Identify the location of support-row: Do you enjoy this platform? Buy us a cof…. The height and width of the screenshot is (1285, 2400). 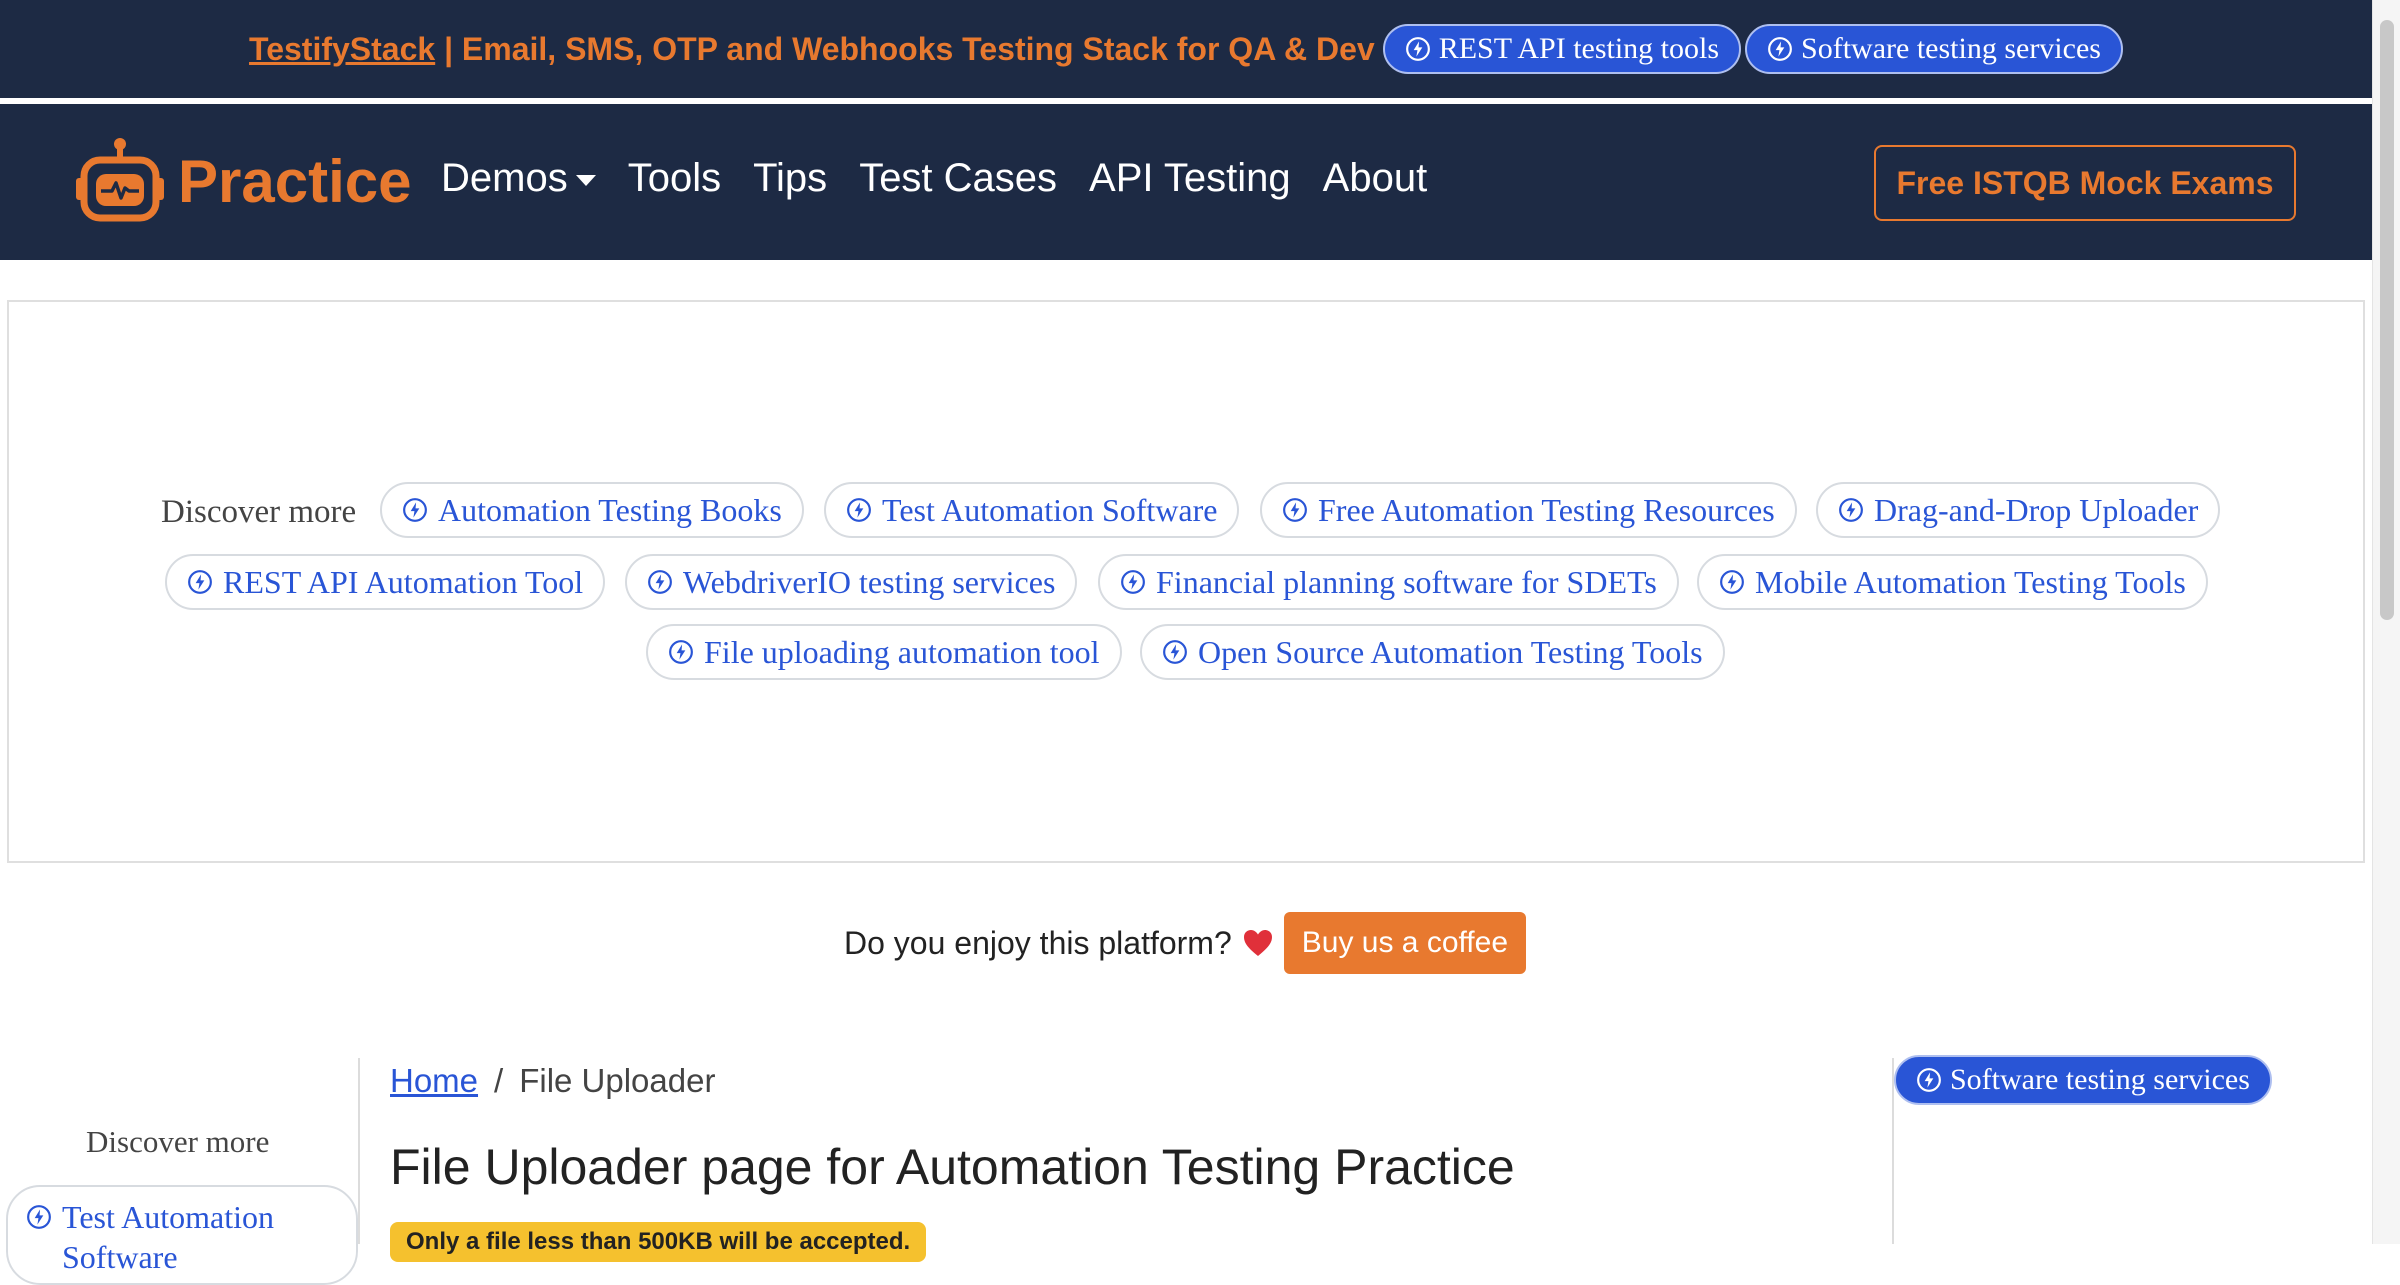
(1185, 943).